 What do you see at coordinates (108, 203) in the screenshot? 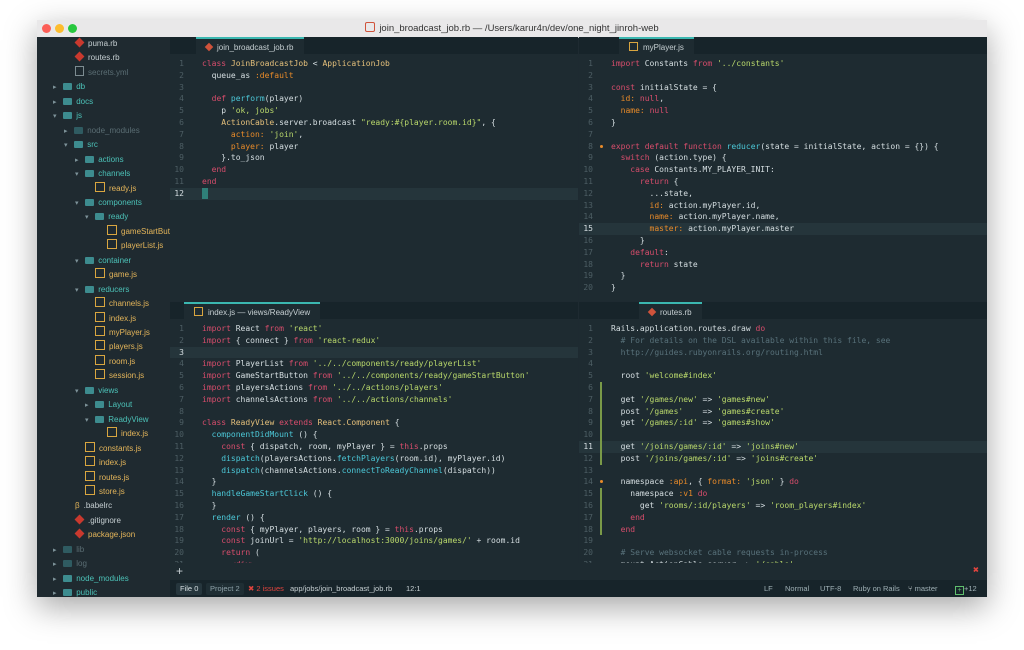
I see `tree-item: ▾ components` at bounding box center [108, 203].